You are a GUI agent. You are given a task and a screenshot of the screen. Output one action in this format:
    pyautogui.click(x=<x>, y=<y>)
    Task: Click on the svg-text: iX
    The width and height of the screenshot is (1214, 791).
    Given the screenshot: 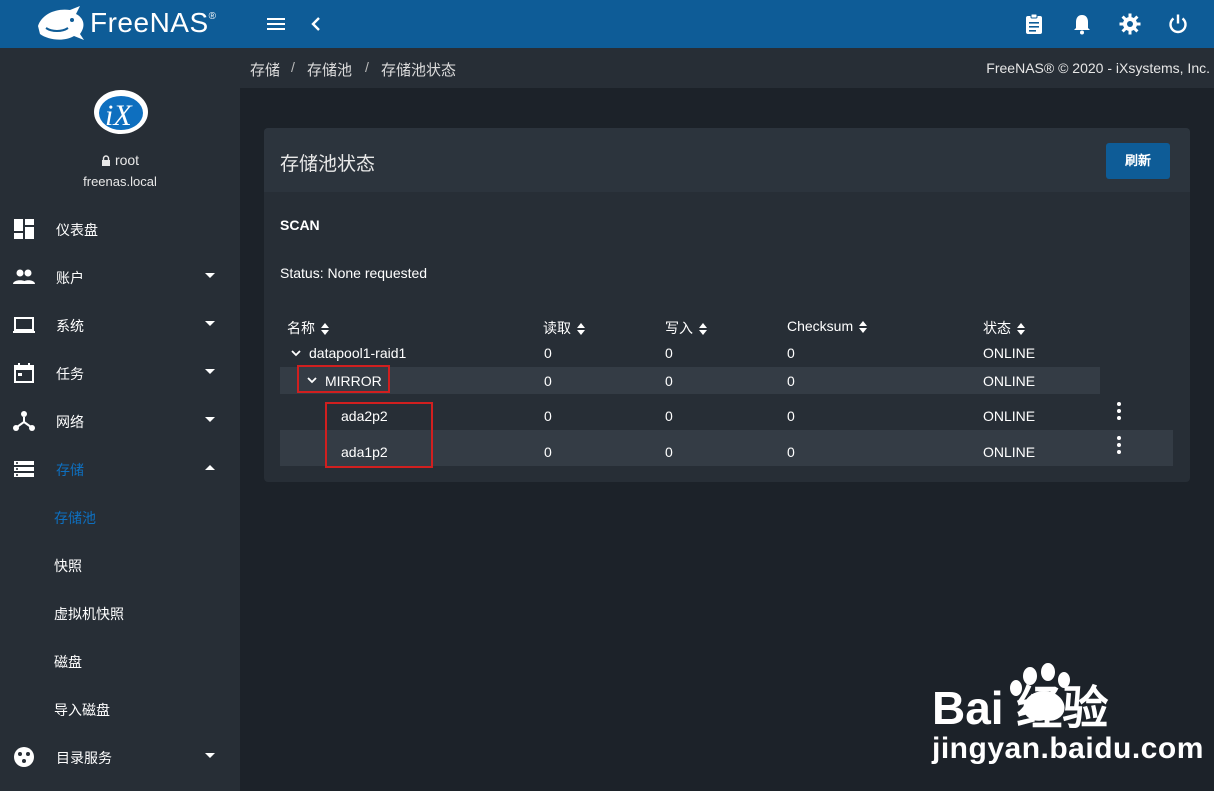 What is the action you would take?
    pyautogui.click(x=119, y=115)
    